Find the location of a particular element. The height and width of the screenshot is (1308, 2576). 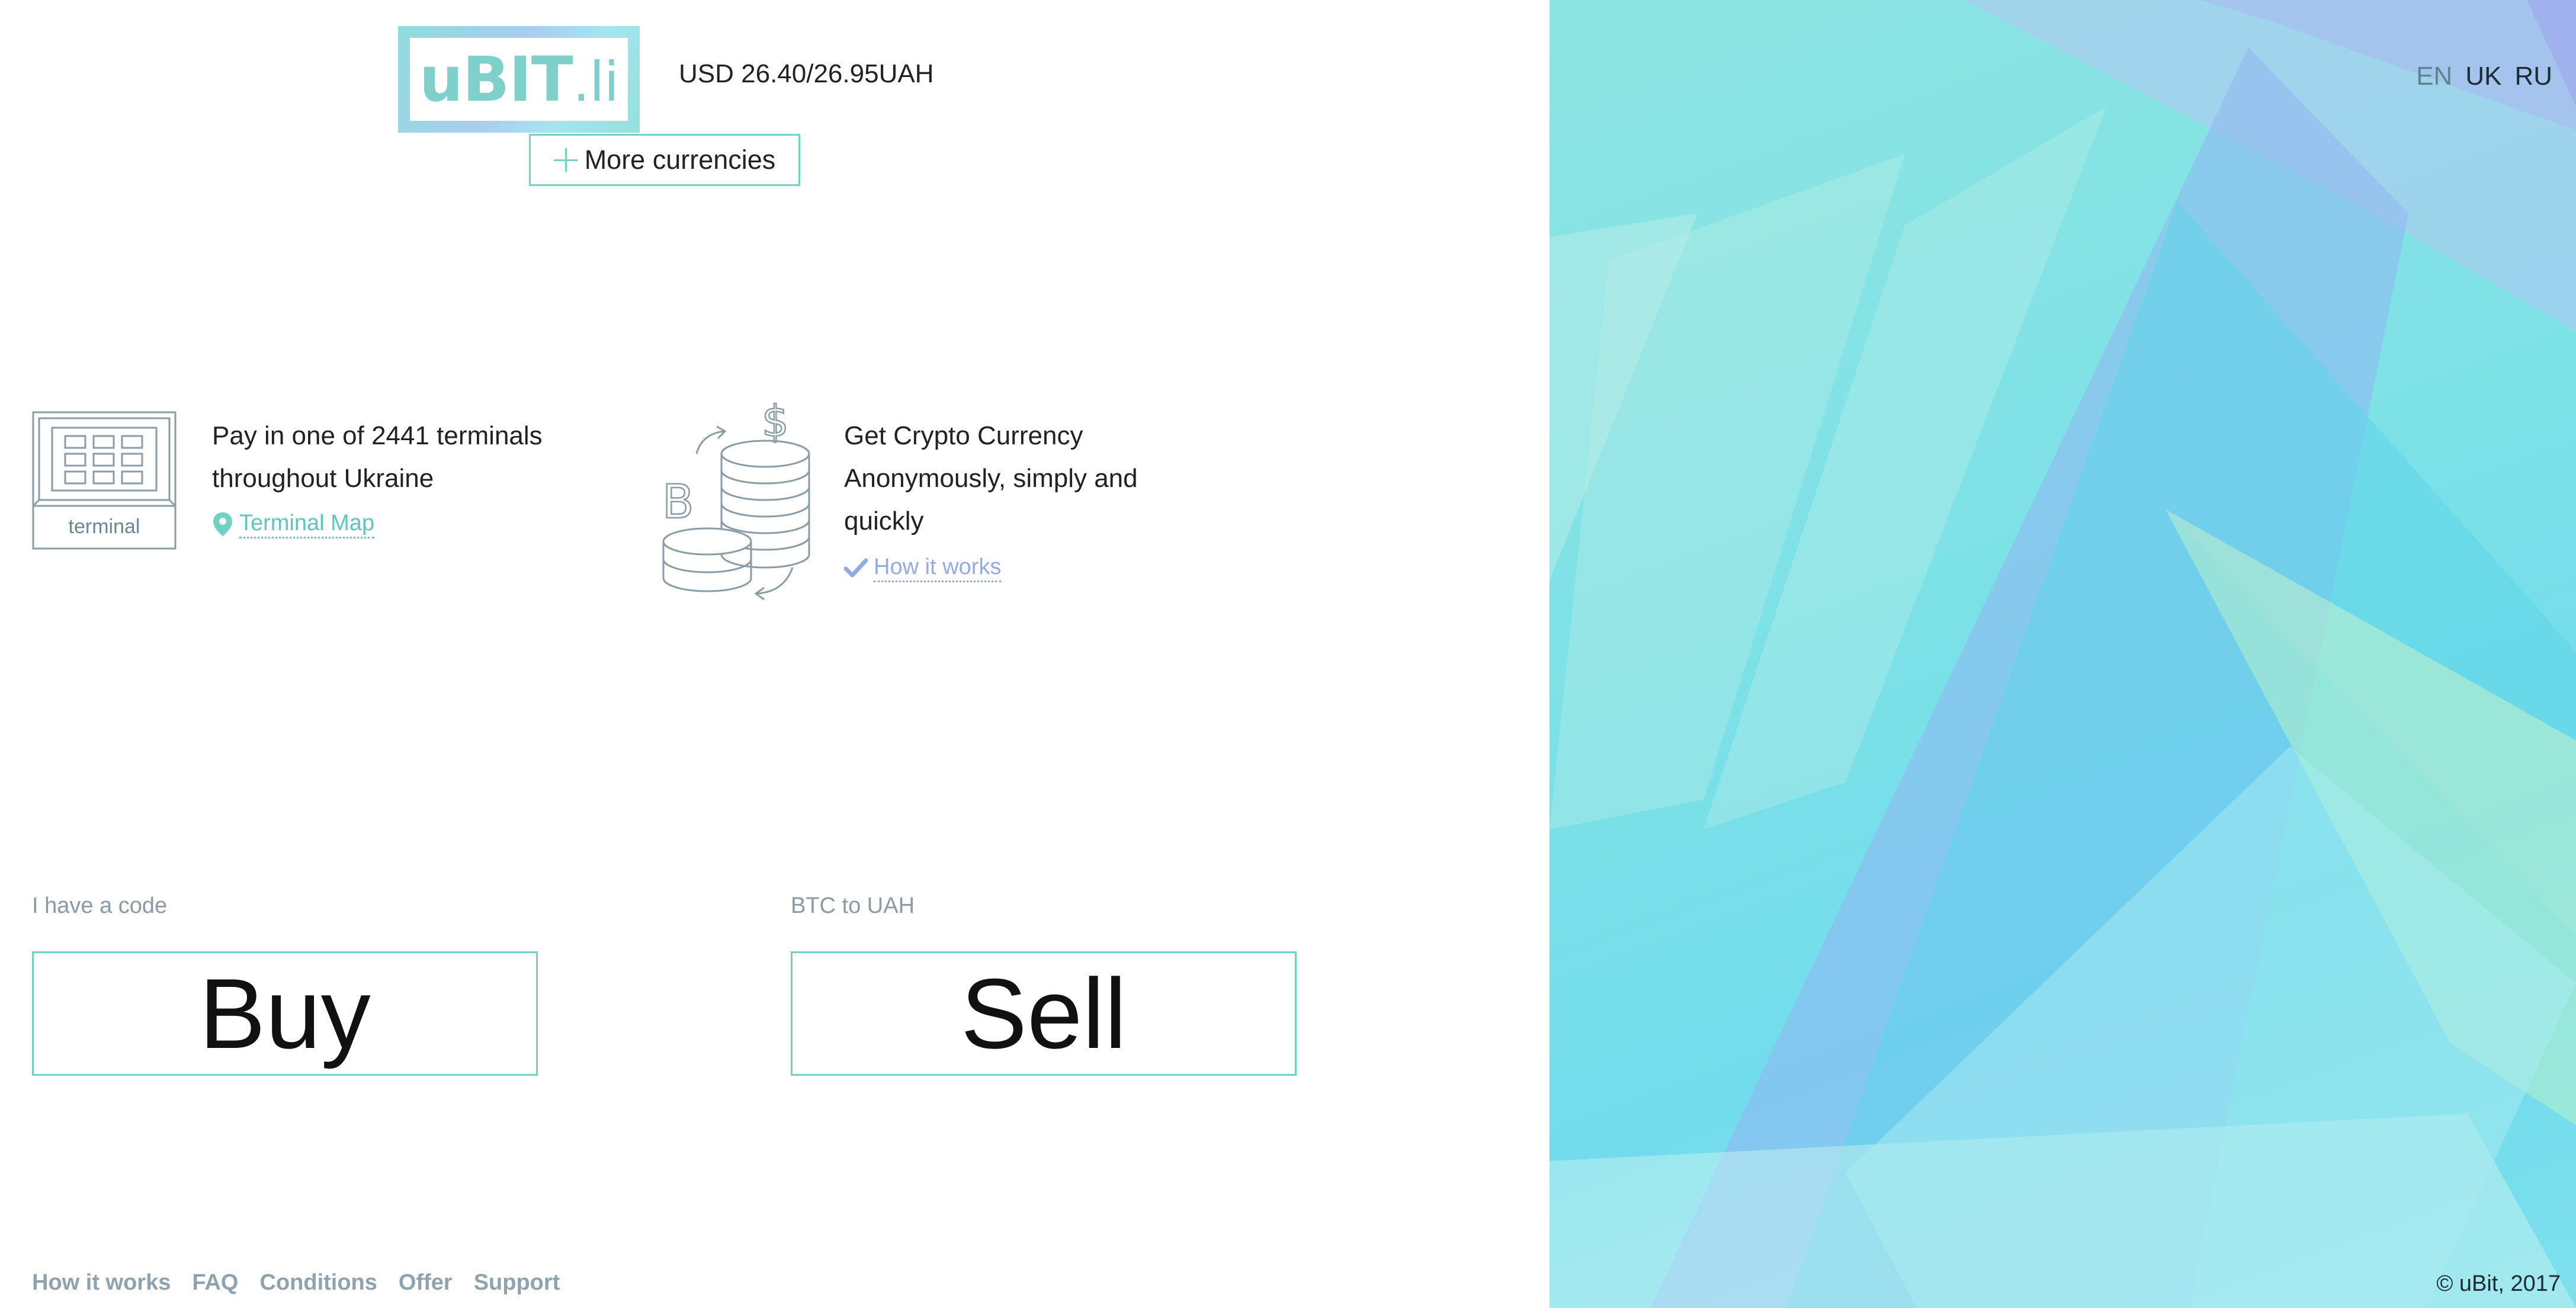

logo-text: uBIT is located at coordinates (496, 79).